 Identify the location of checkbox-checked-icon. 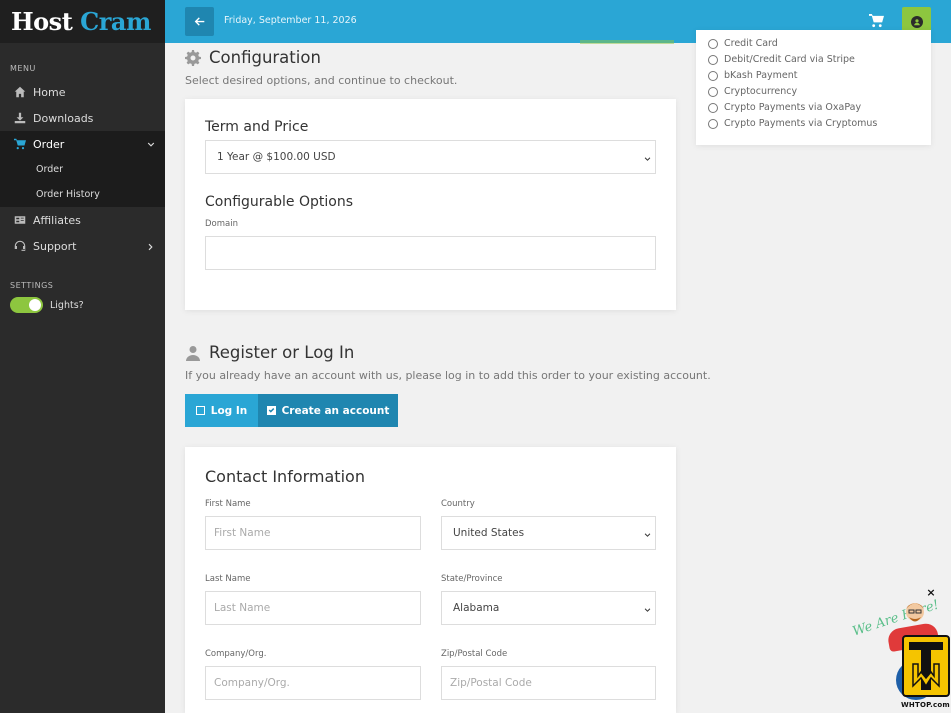
(271, 410).